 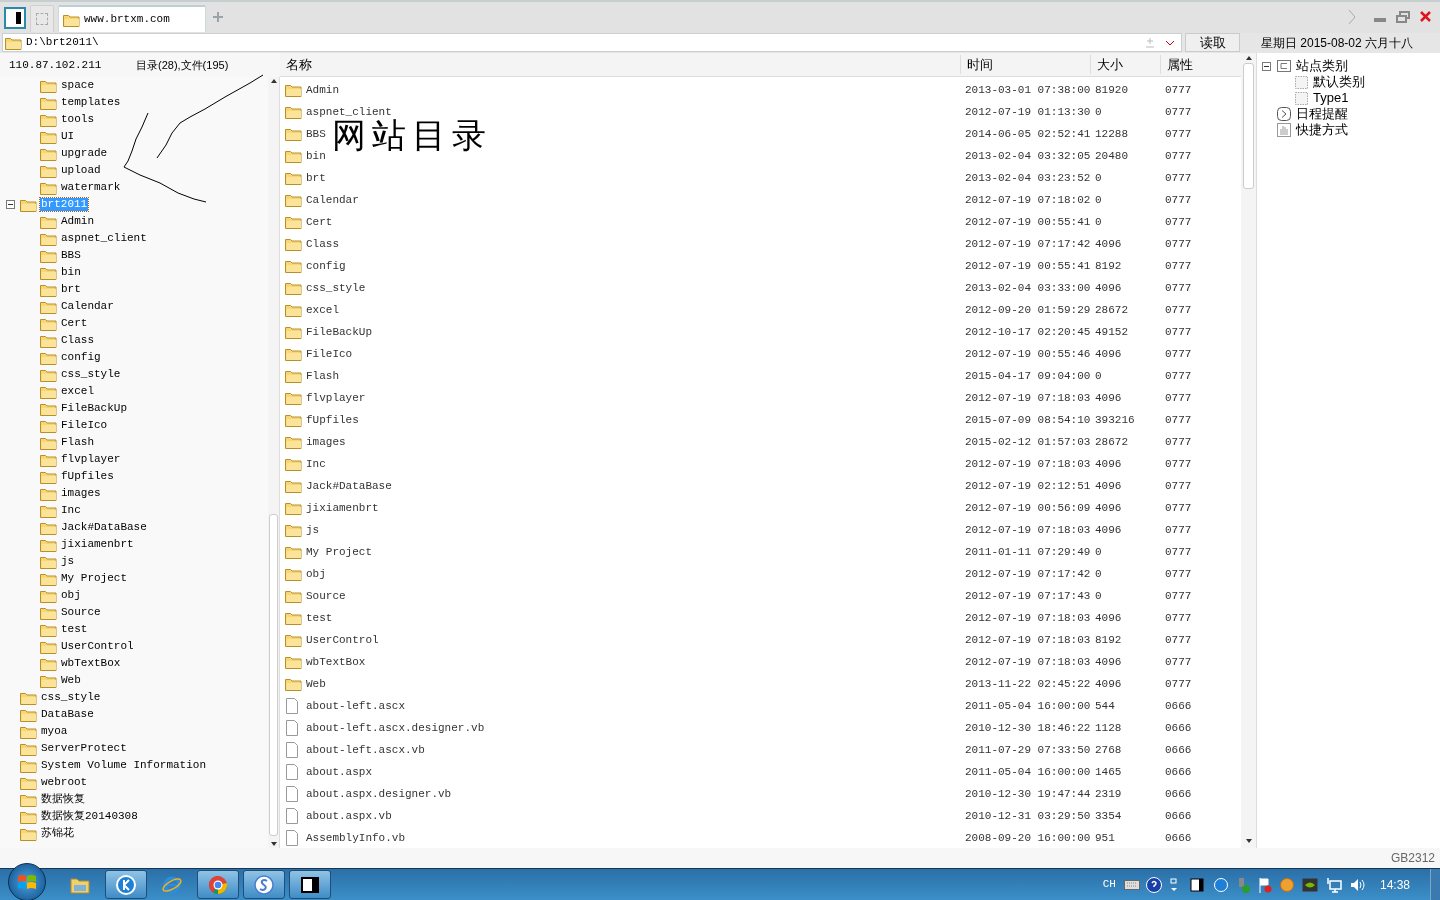 I want to click on file-name: test, so click(x=319, y=618).